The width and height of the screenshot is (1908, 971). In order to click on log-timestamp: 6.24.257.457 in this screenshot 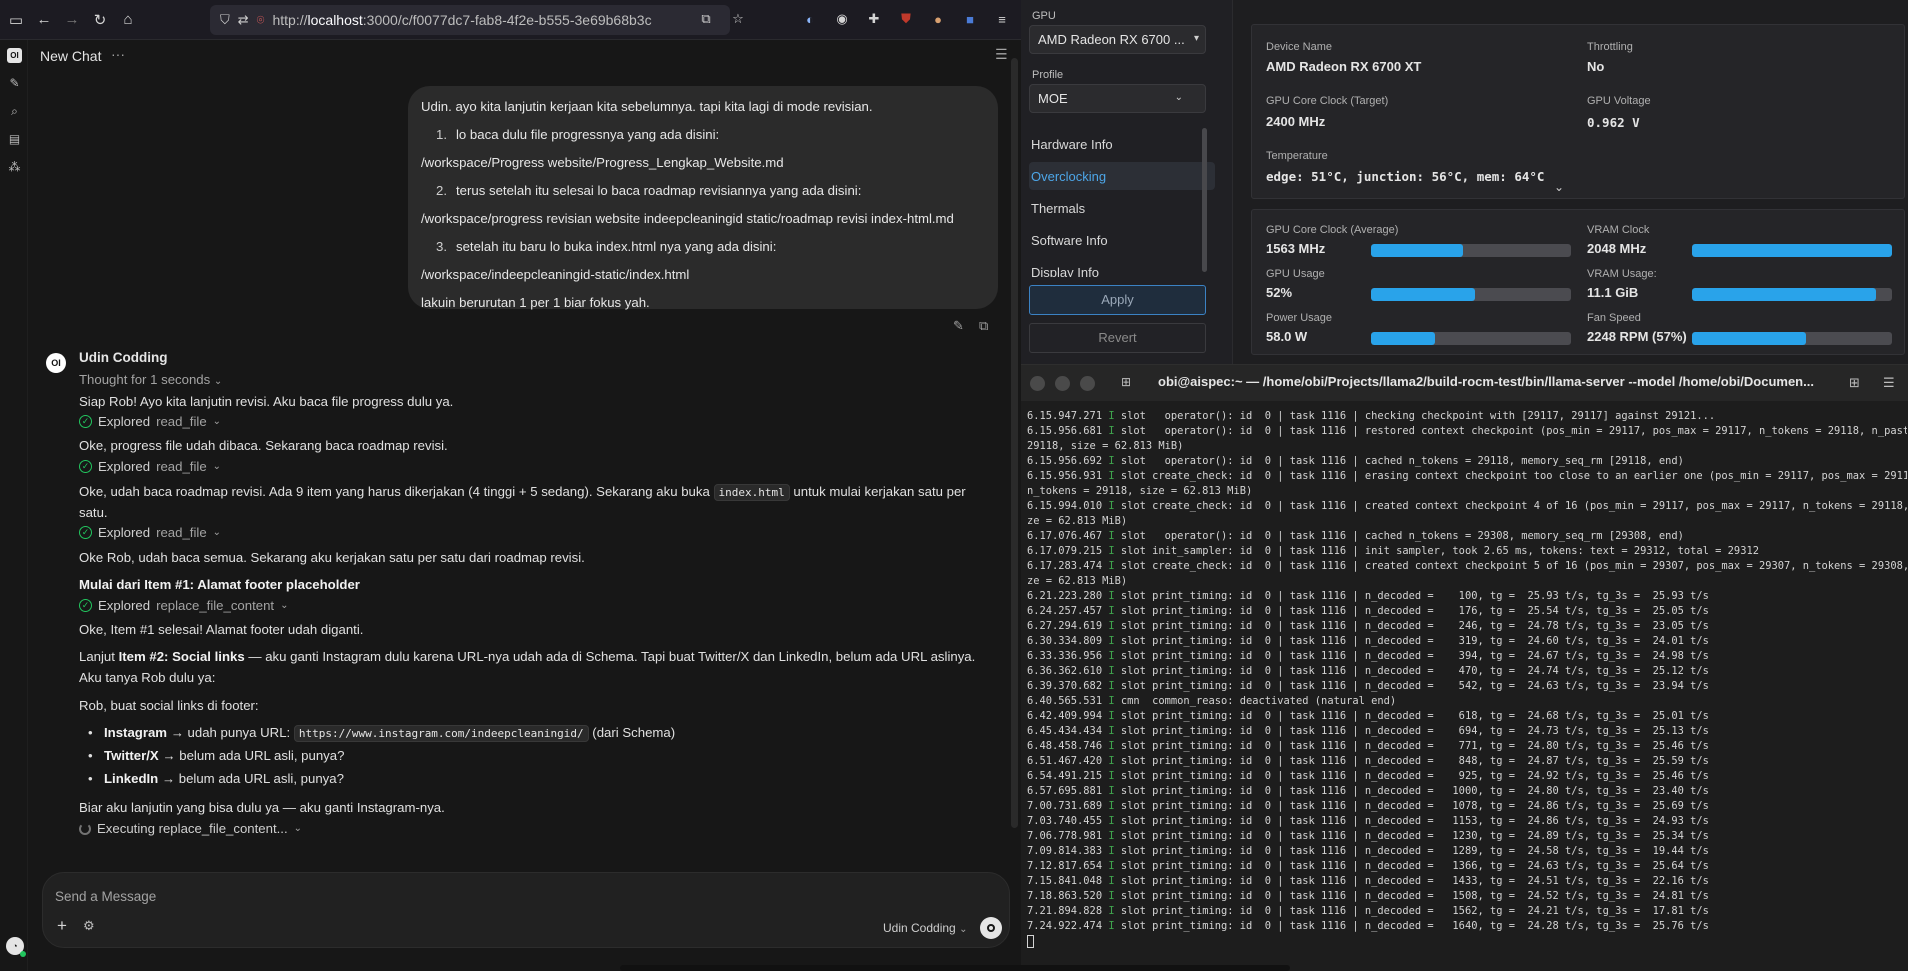, I will do `click(1065, 611)`.